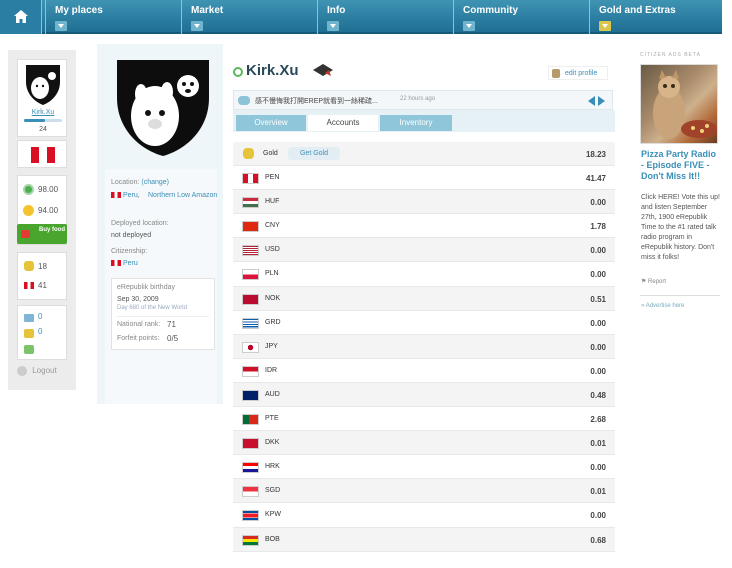 The height and width of the screenshot is (568, 732). I want to click on croatia-flag-icon, so click(250, 468).